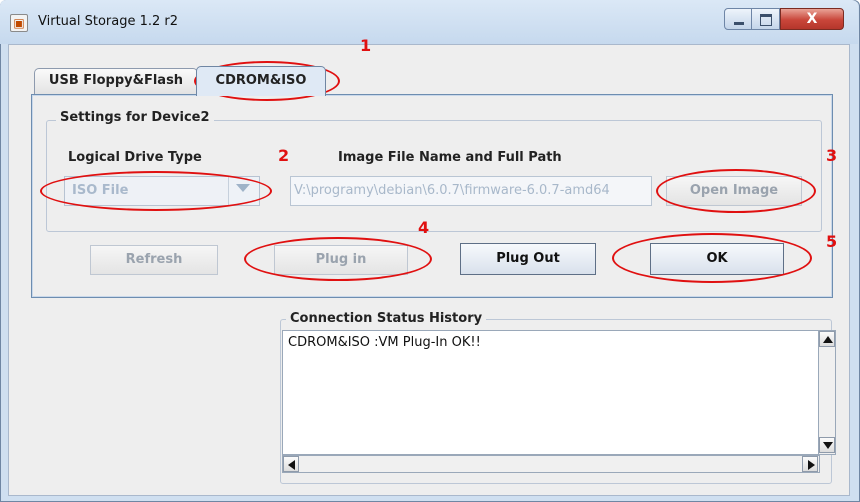 The width and height of the screenshot is (860, 502). Describe the element at coordinates (832, 155) in the screenshot. I see `annotation-number-3: 3` at that location.